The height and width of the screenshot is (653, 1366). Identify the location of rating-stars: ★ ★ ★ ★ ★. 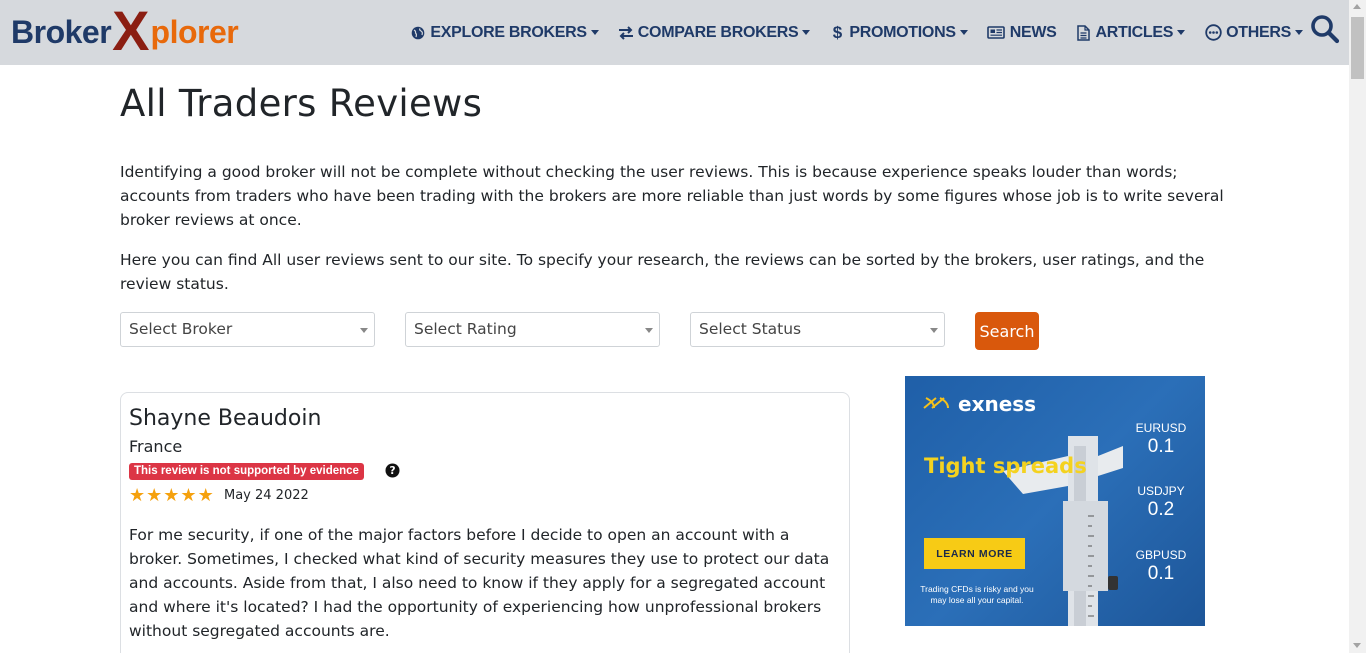
(171, 495).